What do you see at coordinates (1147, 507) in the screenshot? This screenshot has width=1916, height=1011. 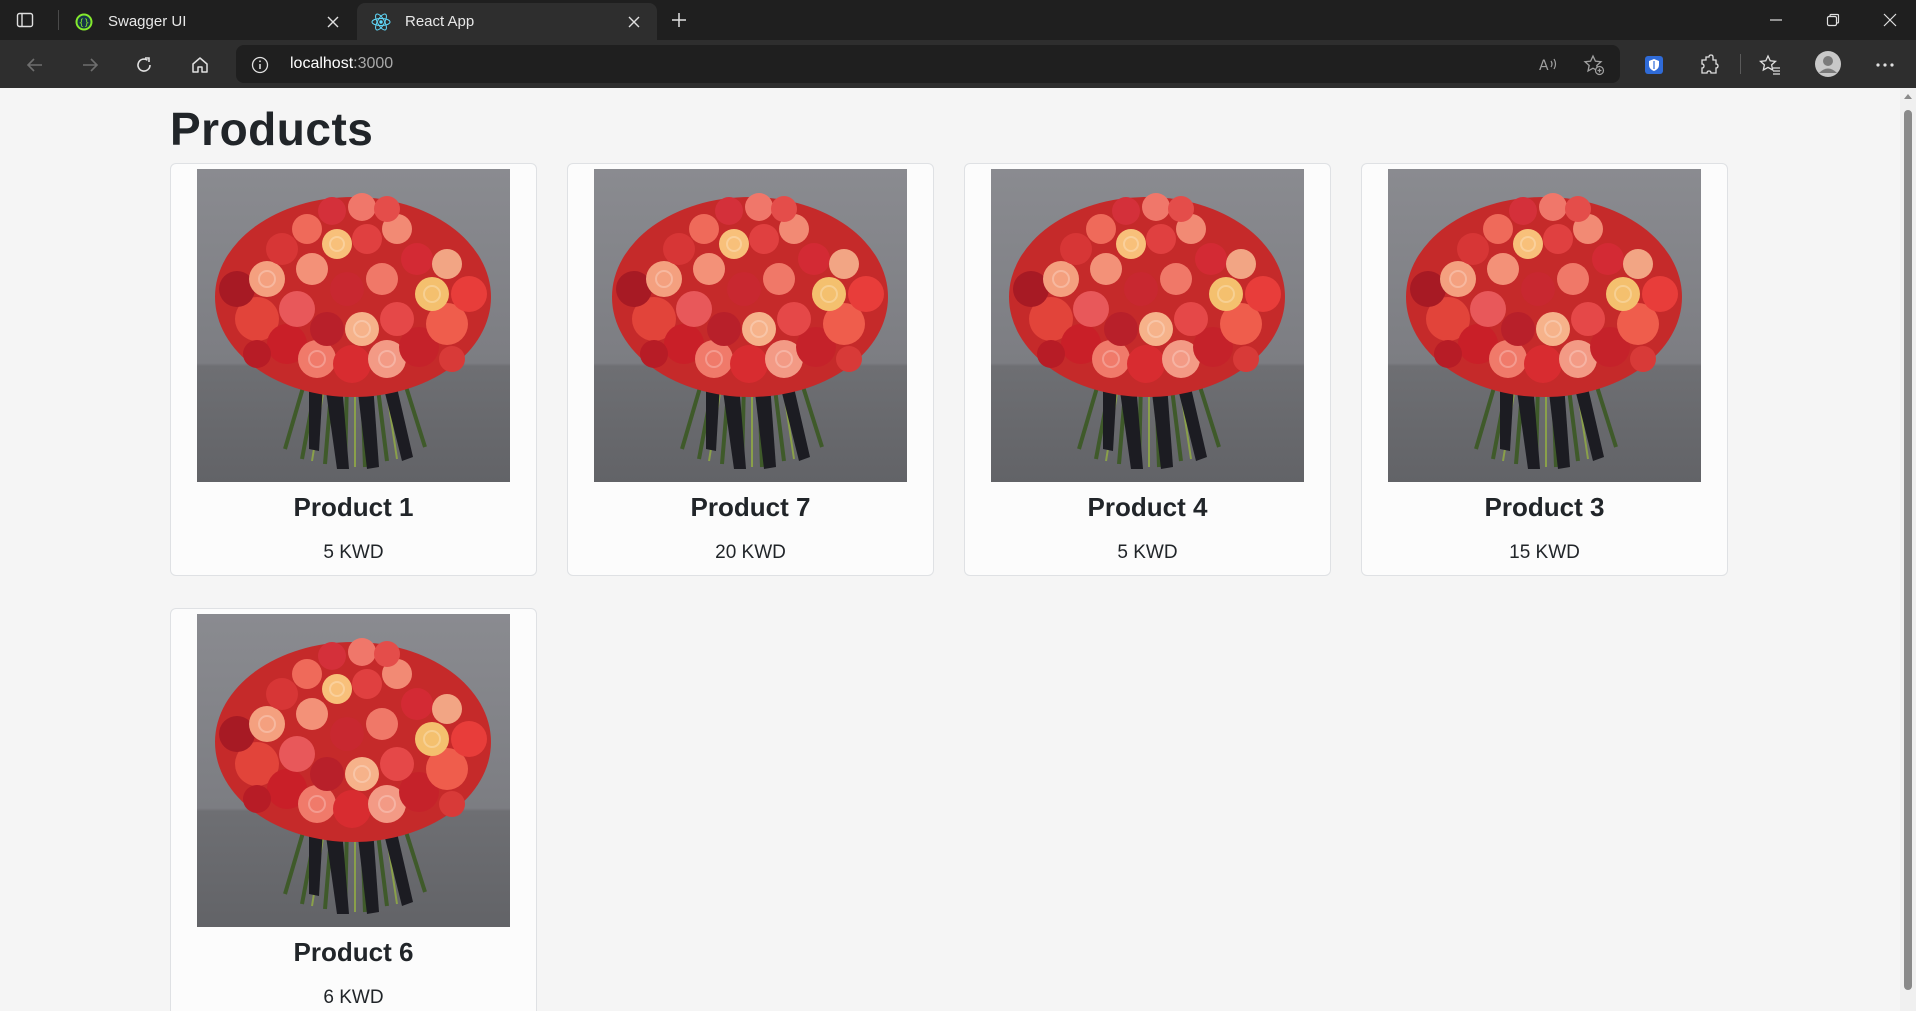 I see `product-name: Product 4` at bounding box center [1147, 507].